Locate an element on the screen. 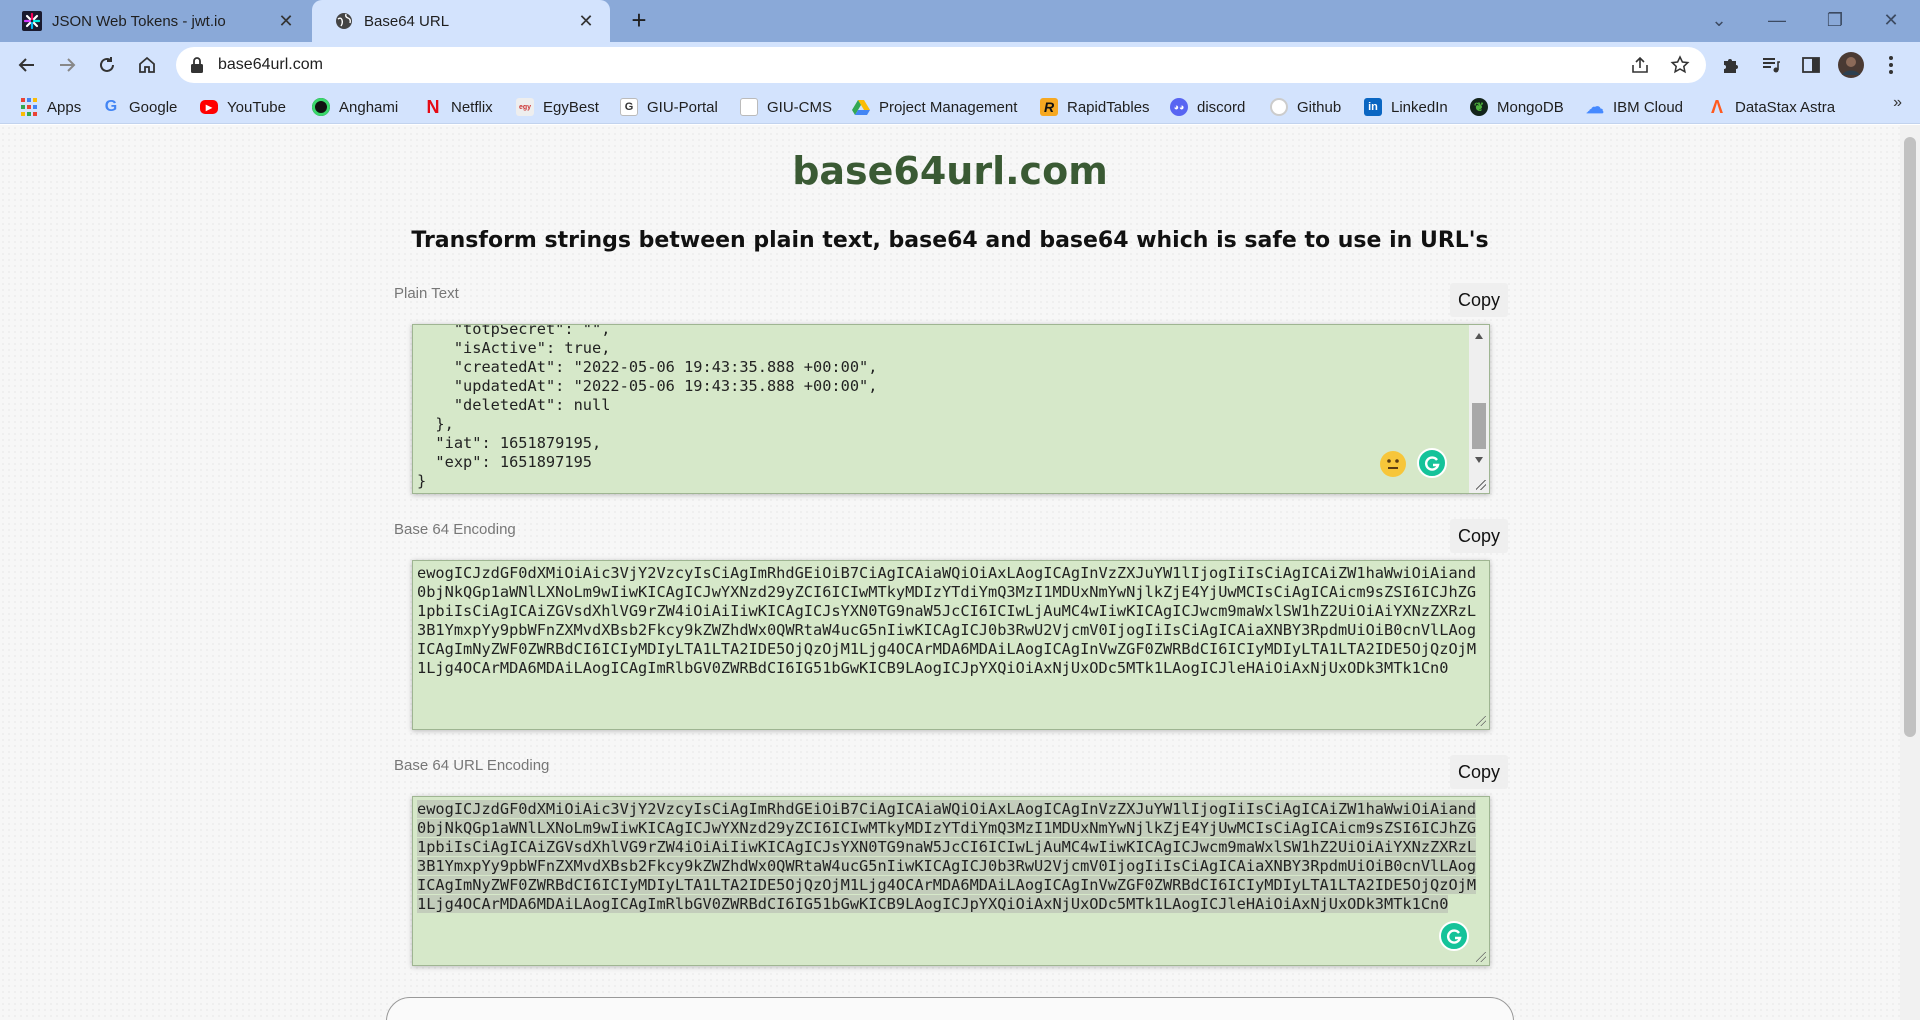  arrow-left-icon is located at coordinates (26, 65).